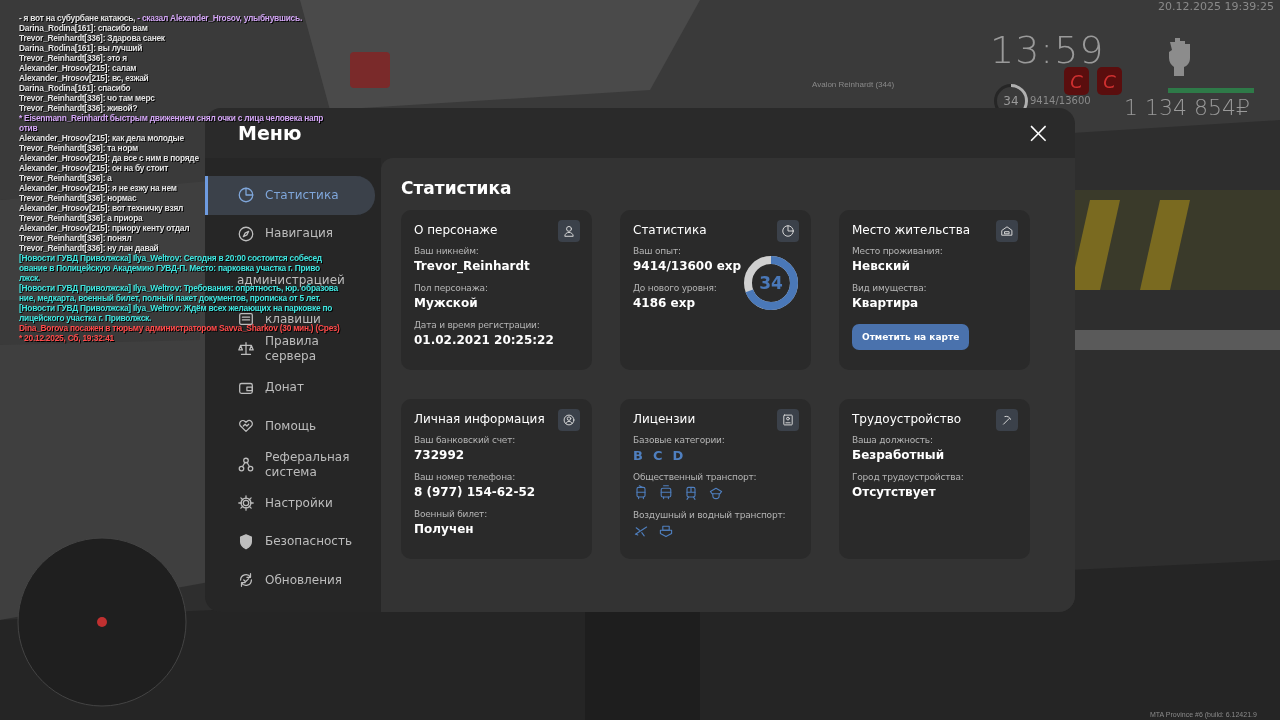  I want to click on sidebar-item: Безопасность, so click(290, 541).